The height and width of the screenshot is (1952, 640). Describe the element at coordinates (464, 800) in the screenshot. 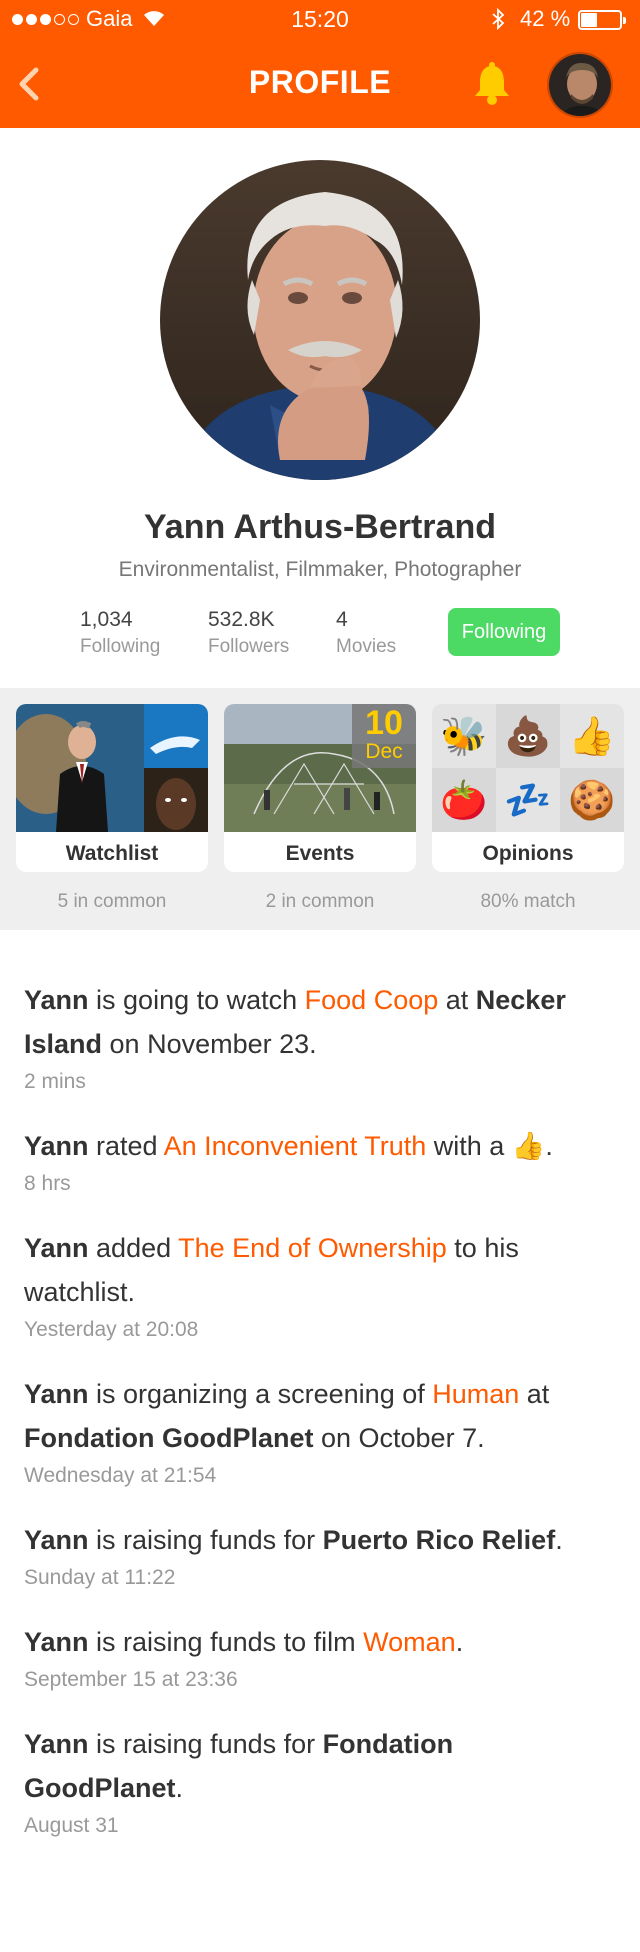

I see `tomato-emoji-icon: 🍅` at that location.